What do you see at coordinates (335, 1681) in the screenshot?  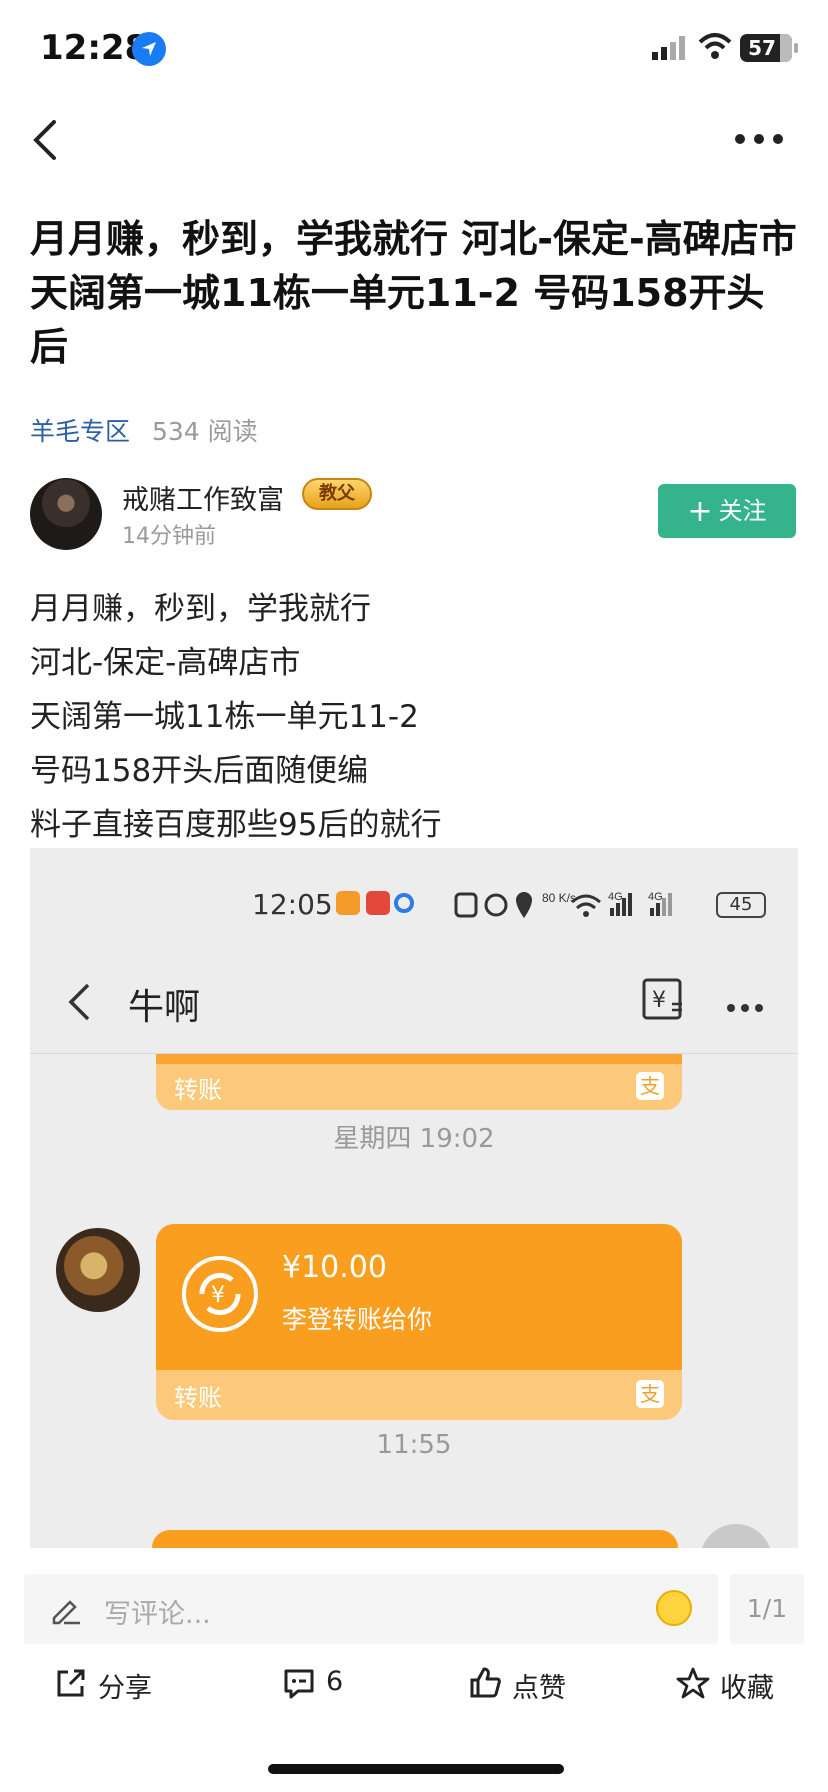 I see `comment-count: 6` at bounding box center [335, 1681].